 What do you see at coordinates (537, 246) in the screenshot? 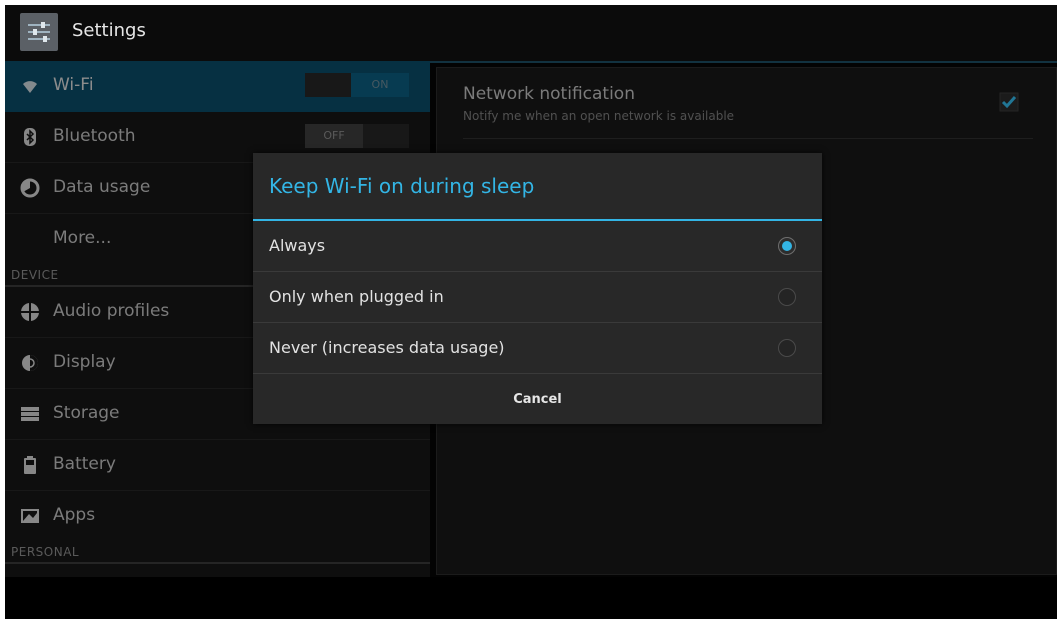
I see `option-always: Always` at bounding box center [537, 246].